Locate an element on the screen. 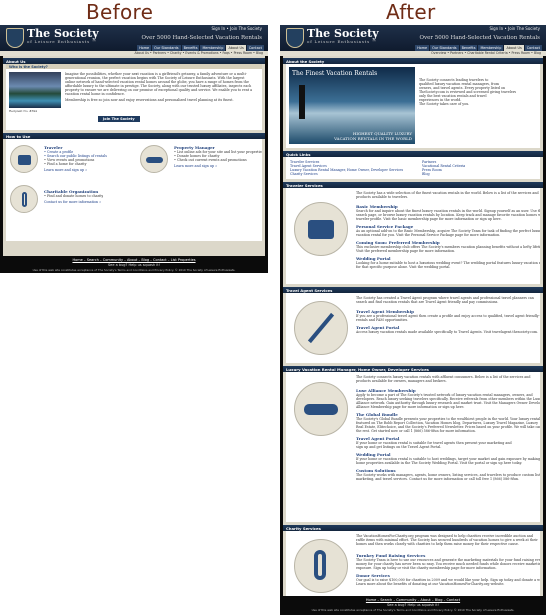  hero-title: The Finest Vacation Rentals is located at coordinates (335, 73).